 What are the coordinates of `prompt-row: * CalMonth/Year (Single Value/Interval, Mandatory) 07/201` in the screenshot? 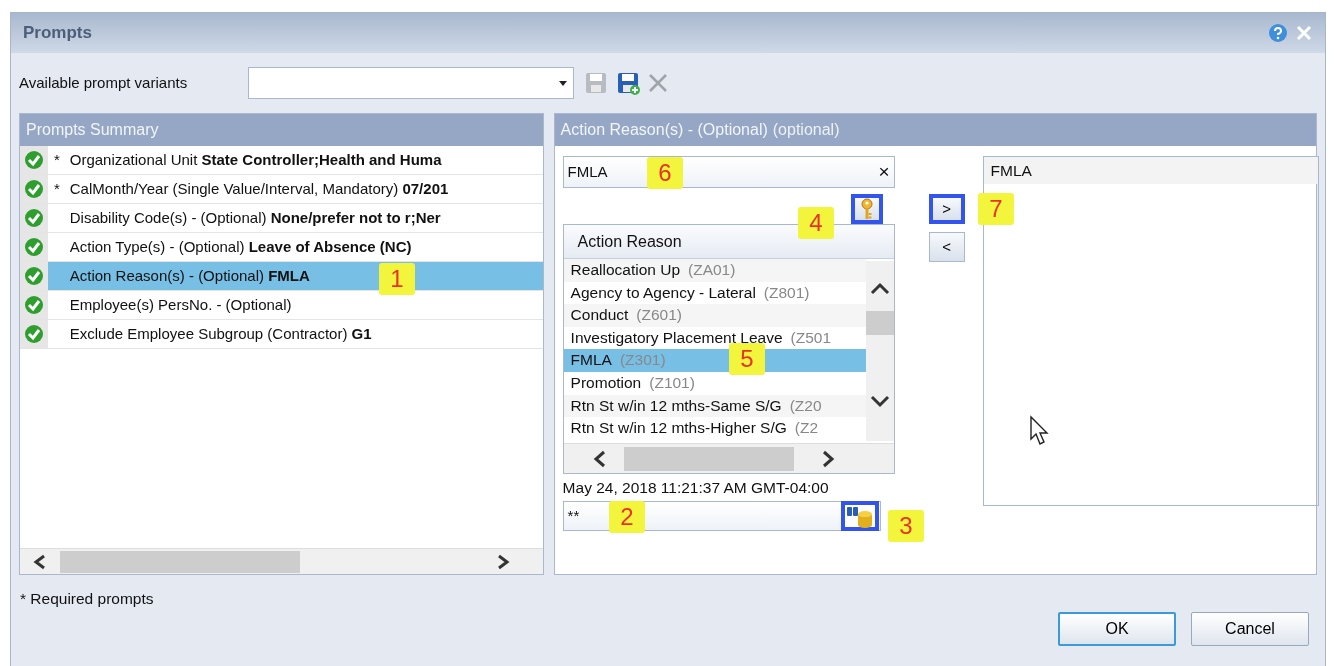 It's located at (281, 189).